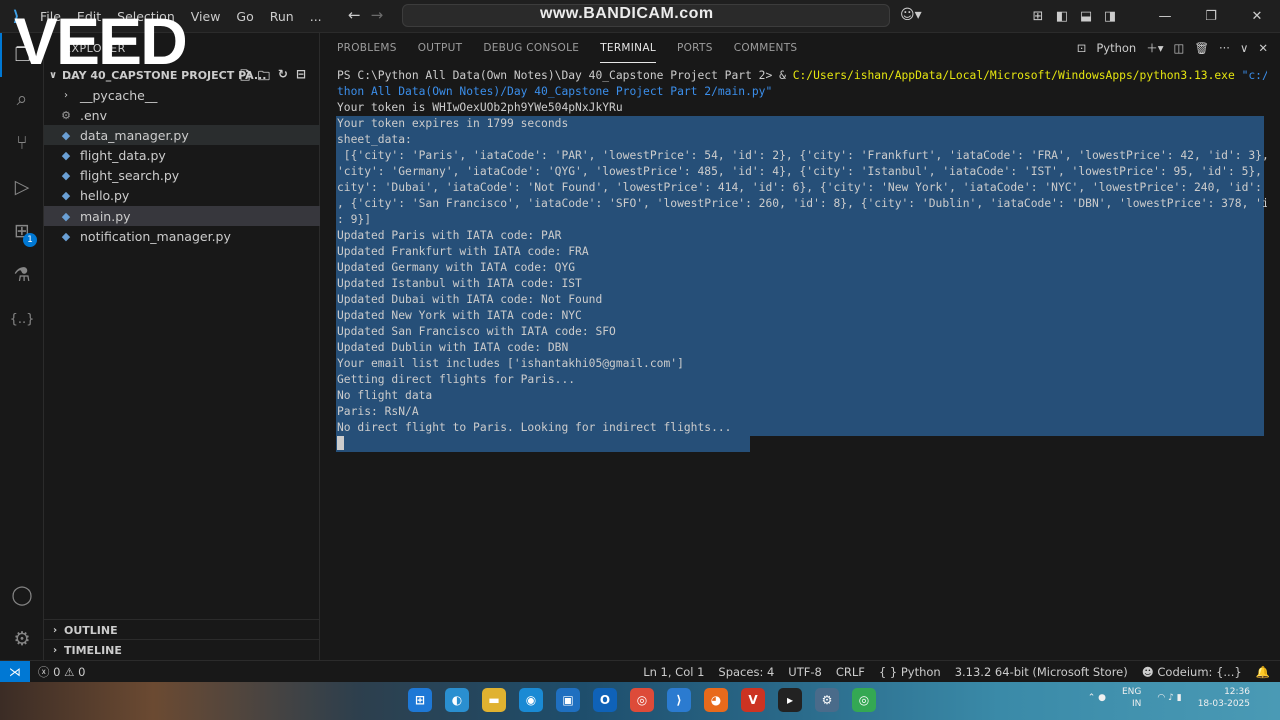 Image resolution: width=1280 pixels, height=720 pixels. What do you see at coordinates (805, 672) in the screenshot?
I see `encoding: UTF-8` at bounding box center [805, 672].